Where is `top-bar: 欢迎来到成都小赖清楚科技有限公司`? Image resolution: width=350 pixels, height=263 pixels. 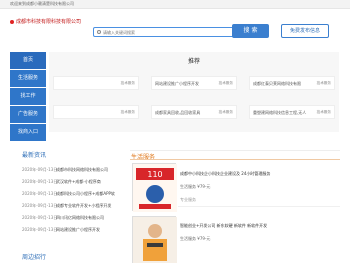
top-bar: 欢迎来到成都小赖清楚科技有限公司 is located at coordinates (175, 4).